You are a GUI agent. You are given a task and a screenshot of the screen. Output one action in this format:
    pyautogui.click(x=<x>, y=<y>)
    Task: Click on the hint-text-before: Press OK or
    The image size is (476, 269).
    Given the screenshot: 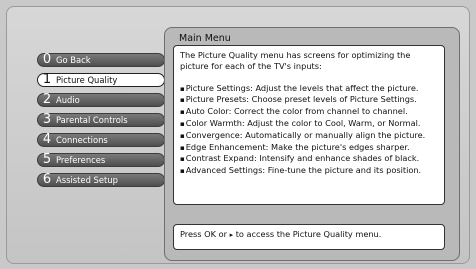 What is the action you would take?
    pyautogui.click(x=203, y=234)
    